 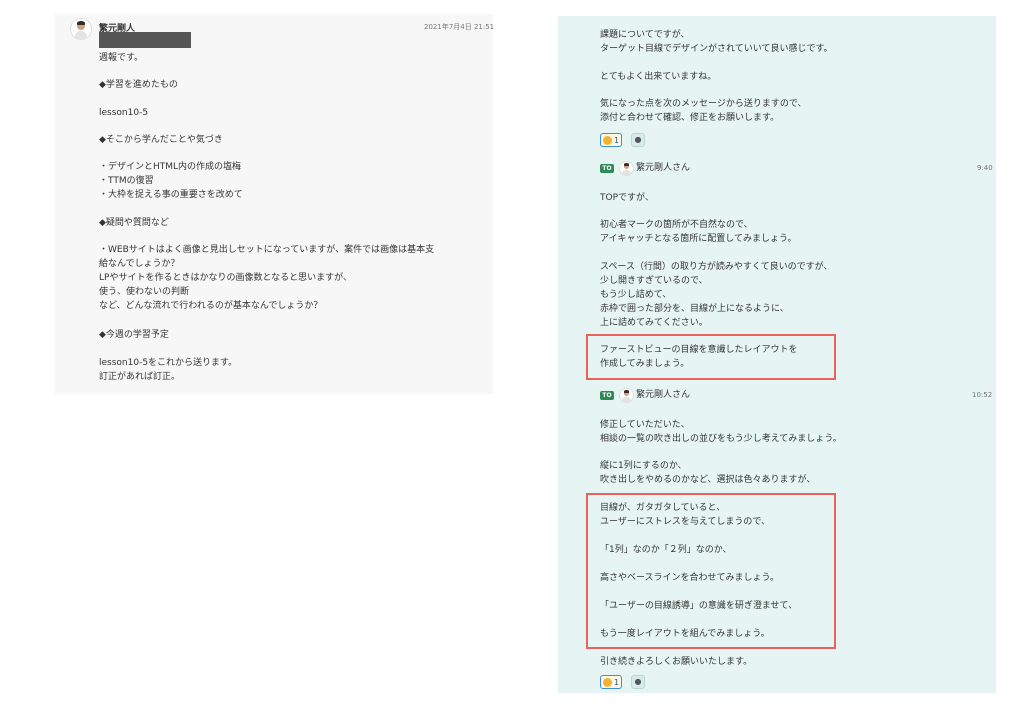 I want to click on addressee-avatar, so click(x=626, y=168).